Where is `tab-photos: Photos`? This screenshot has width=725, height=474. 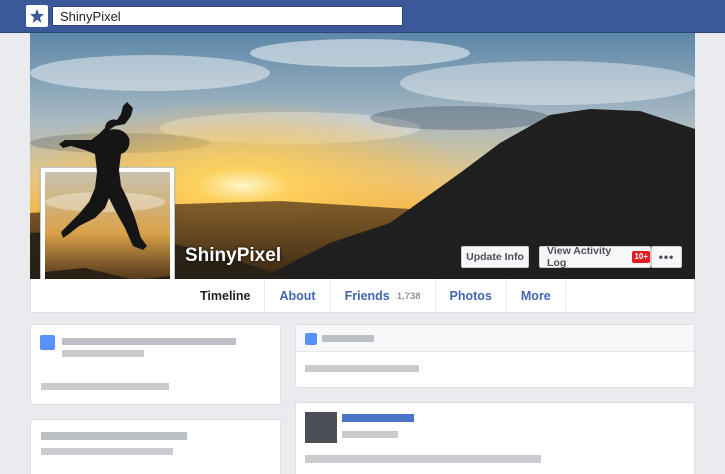 tab-photos: Photos is located at coordinates (471, 296).